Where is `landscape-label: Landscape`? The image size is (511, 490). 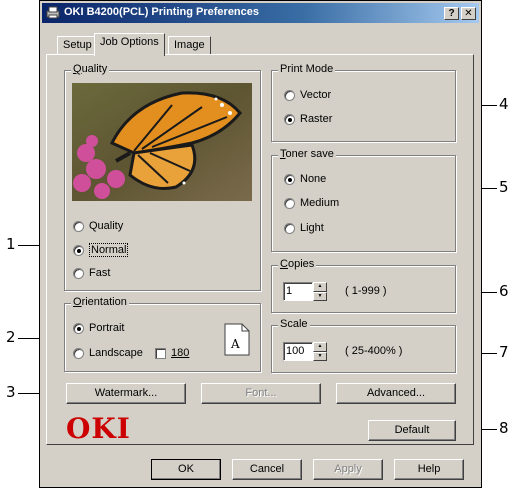 landscape-label: Landscape is located at coordinates (116, 353).